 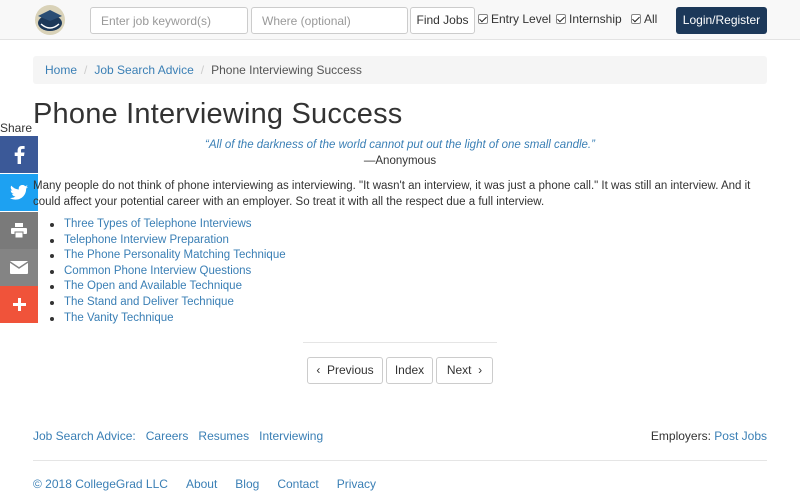 I want to click on list-item: Three Types of Telephone Interviews, so click(x=168, y=225).